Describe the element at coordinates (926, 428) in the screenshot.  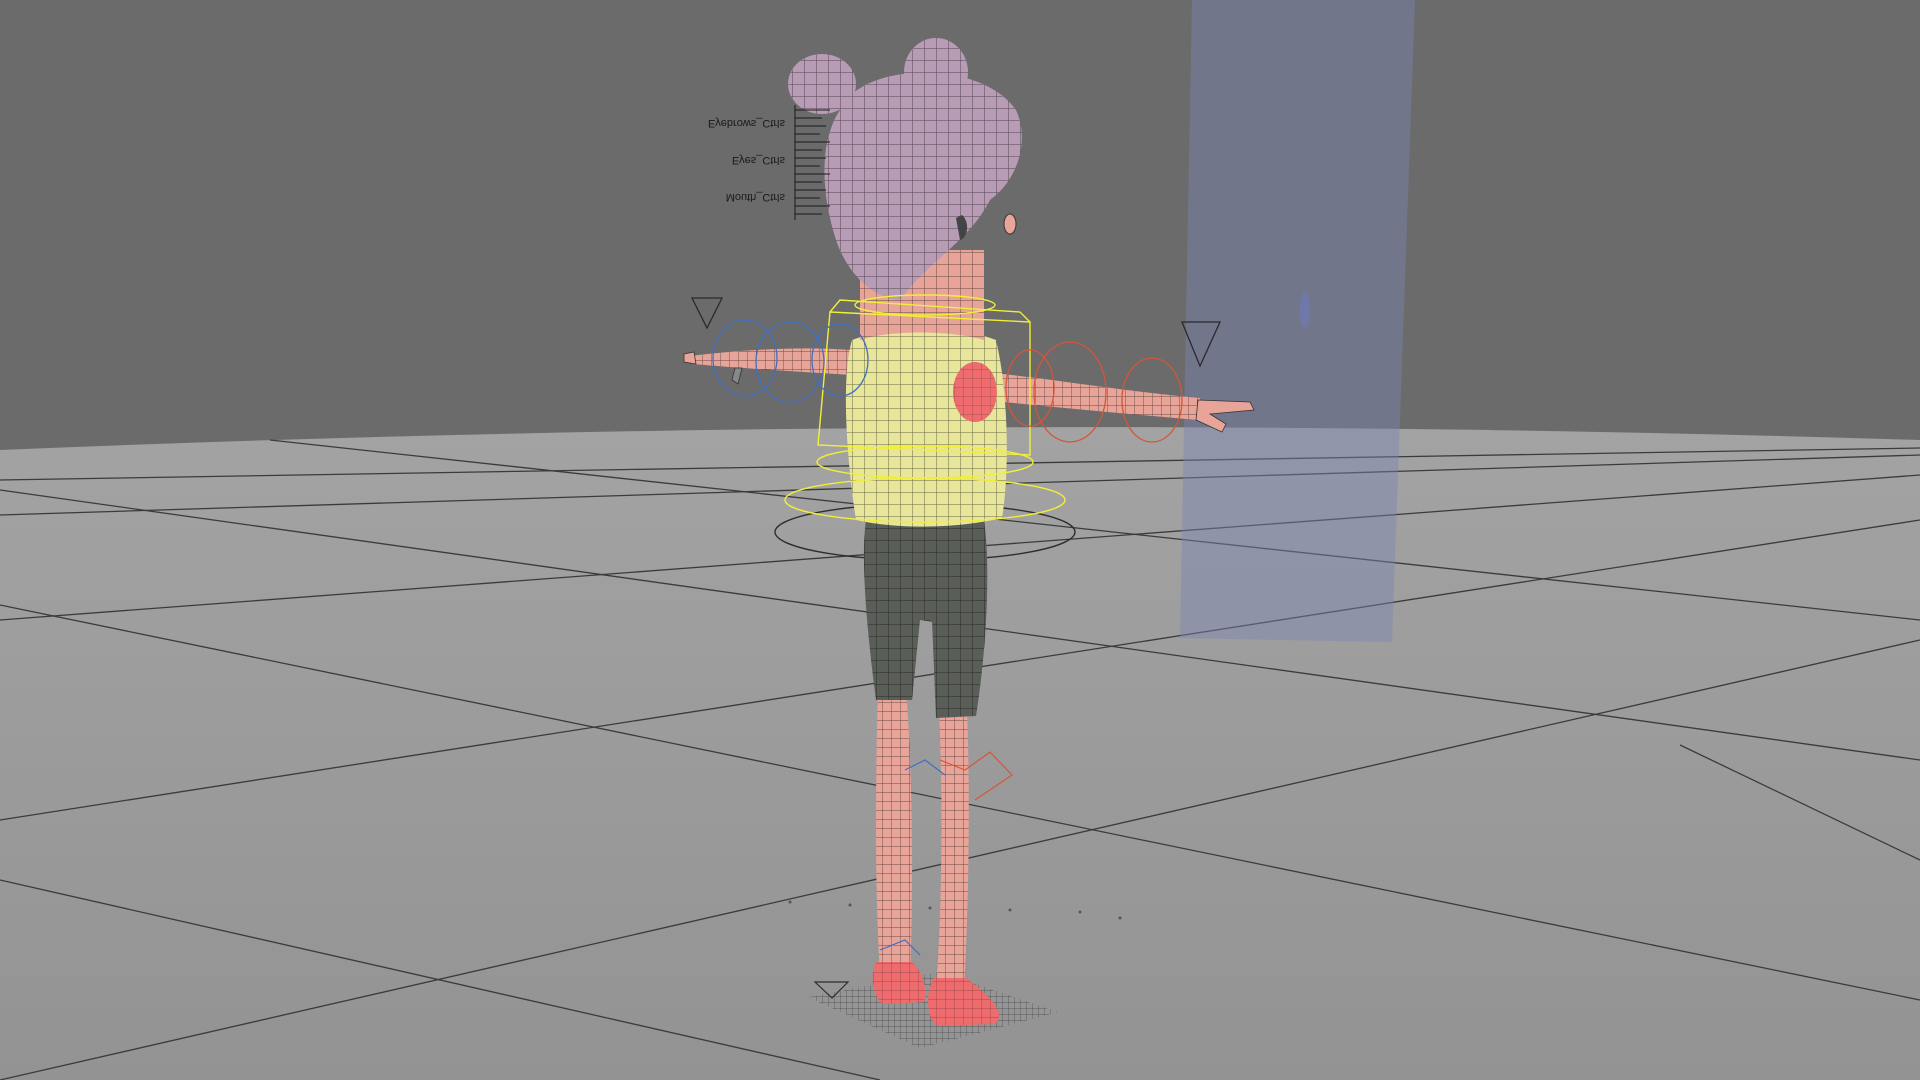
I see `shirt` at that location.